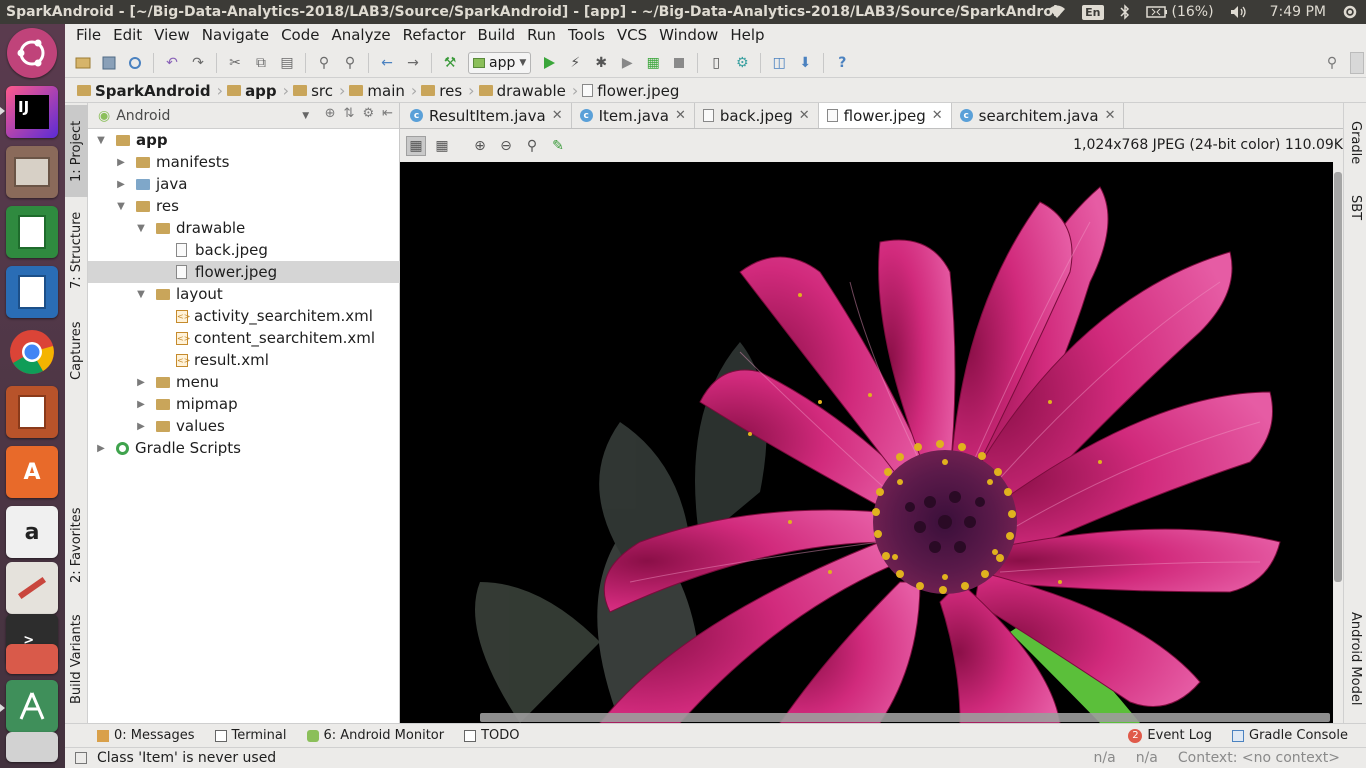 This screenshot has height=768, width=1366. Describe the element at coordinates (1355, 143) in the screenshot. I see `tab-gradle: Gradle` at that location.